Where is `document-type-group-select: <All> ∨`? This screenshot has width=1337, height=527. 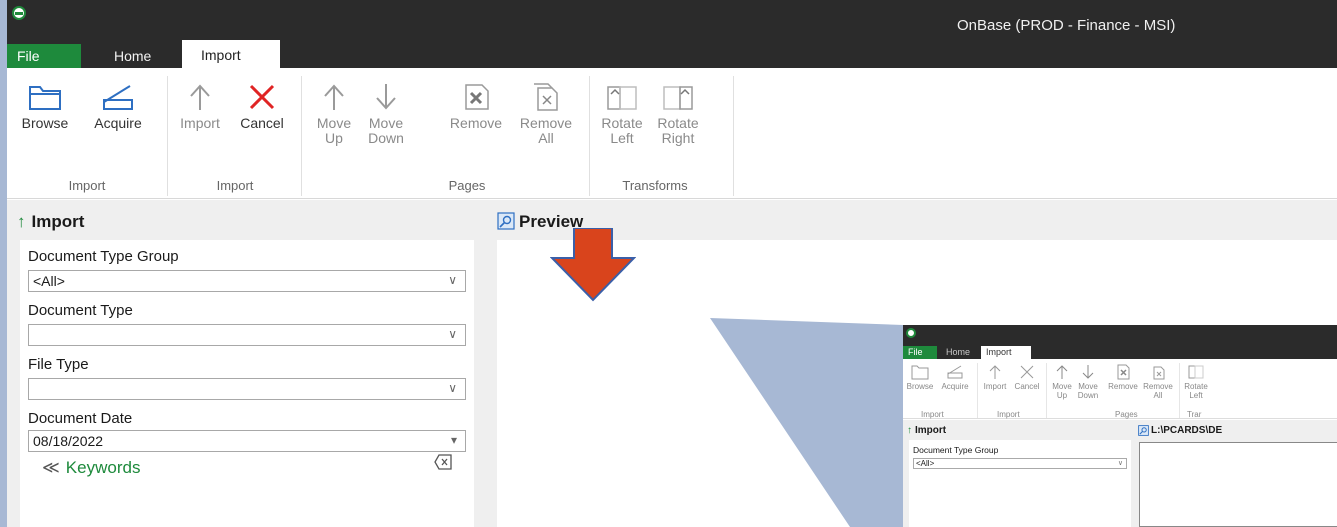
document-type-group-select: <All> ∨ is located at coordinates (247, 281).